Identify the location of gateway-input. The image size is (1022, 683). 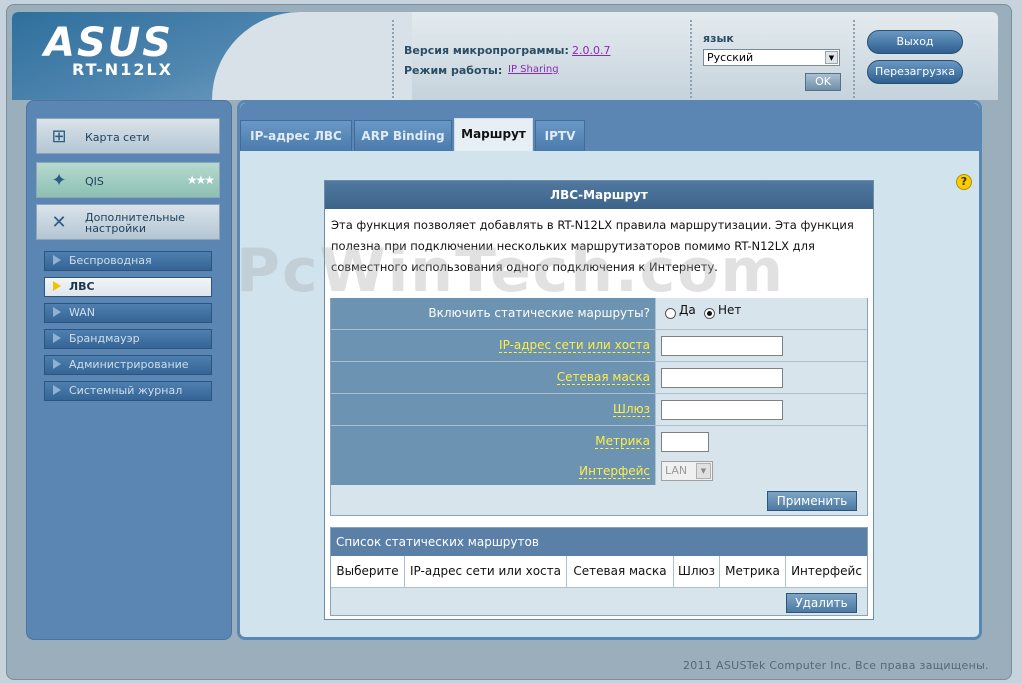
(722, 410).